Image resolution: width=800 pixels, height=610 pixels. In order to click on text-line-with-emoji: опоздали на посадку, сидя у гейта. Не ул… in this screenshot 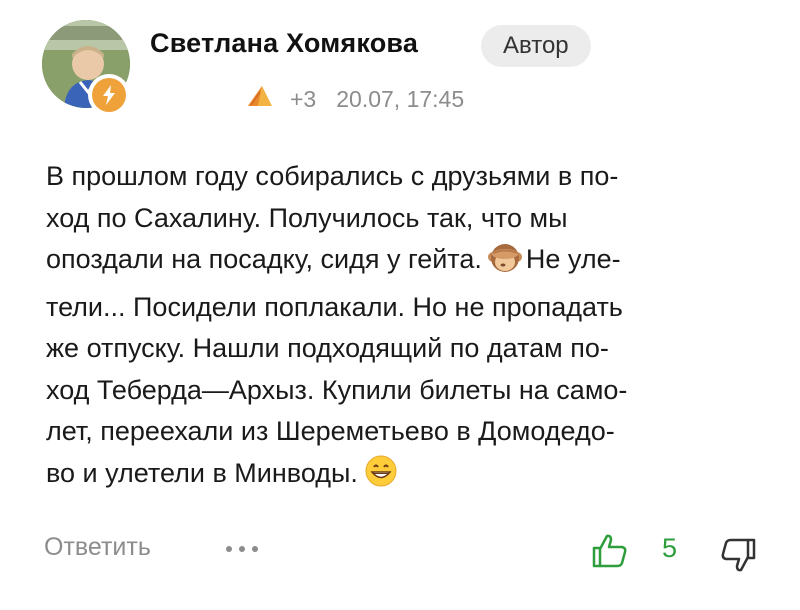, I will do `click(406, 263)`.